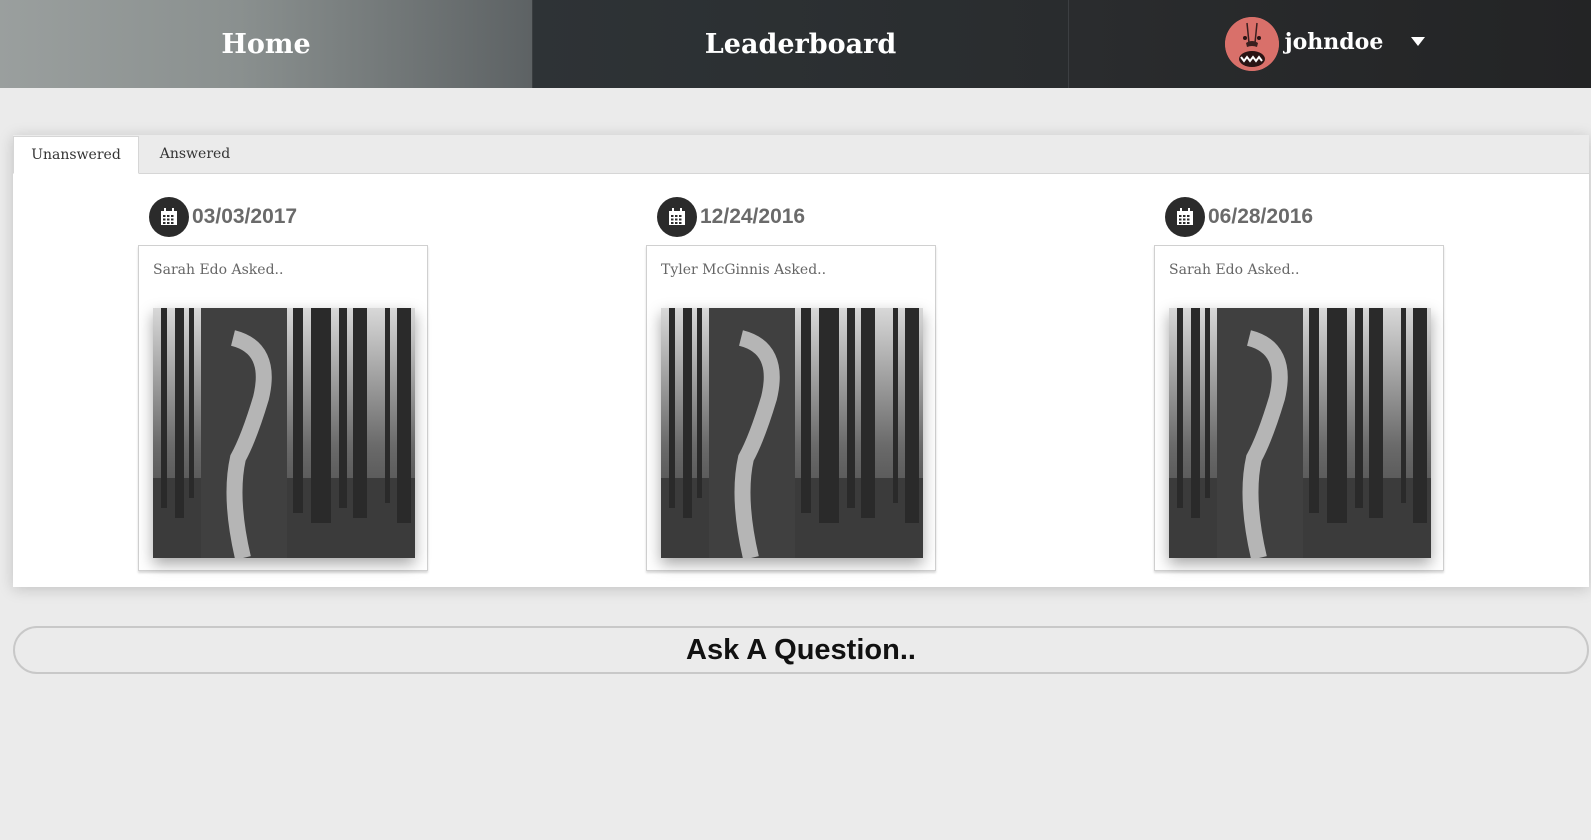 The height and width of the screenshot is (840, 1591). I want to click on tab-unanswered: Unanswered, so click(76, 155).